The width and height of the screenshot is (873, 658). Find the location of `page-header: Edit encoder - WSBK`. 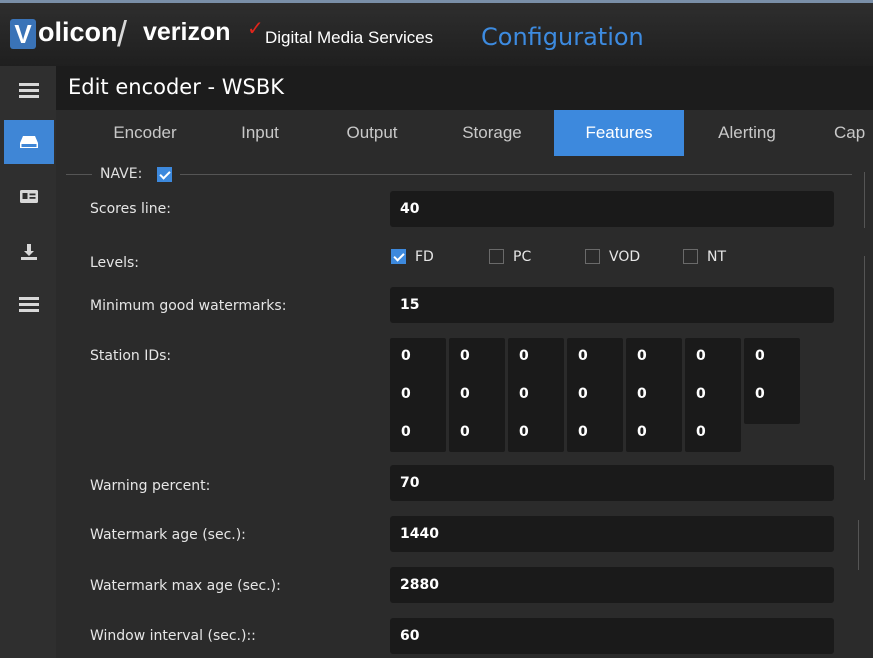

page-header: Edit encoder - WSBK is located at coordinates (464, 88).